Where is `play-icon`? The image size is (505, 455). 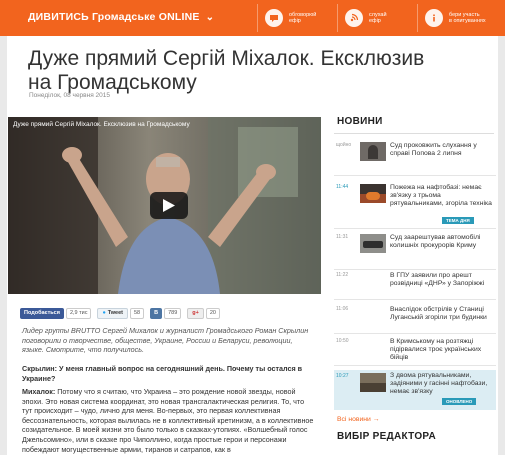
play-icon is located at coordinates (169, 205).